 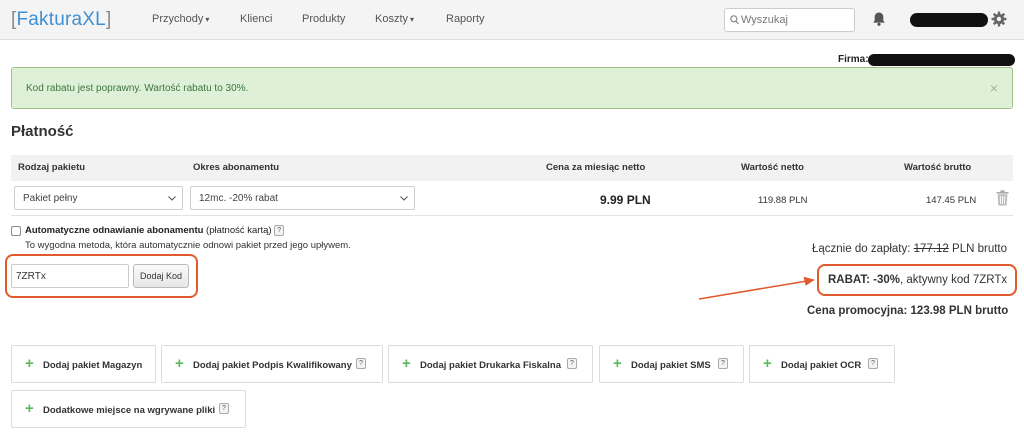 I want to click on logo: [FakturaXL], so click(x=61, y=20).